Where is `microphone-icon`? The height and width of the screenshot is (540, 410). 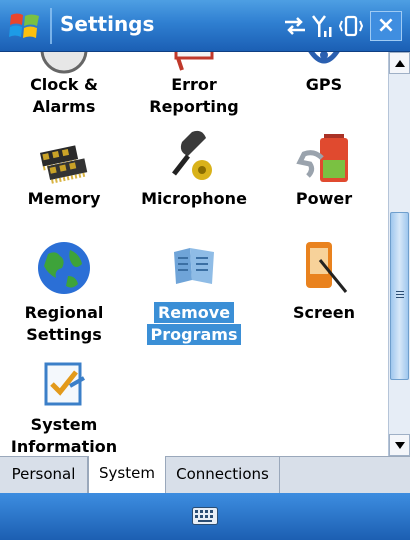 microphone-icon is located at coordinates (192, 155).